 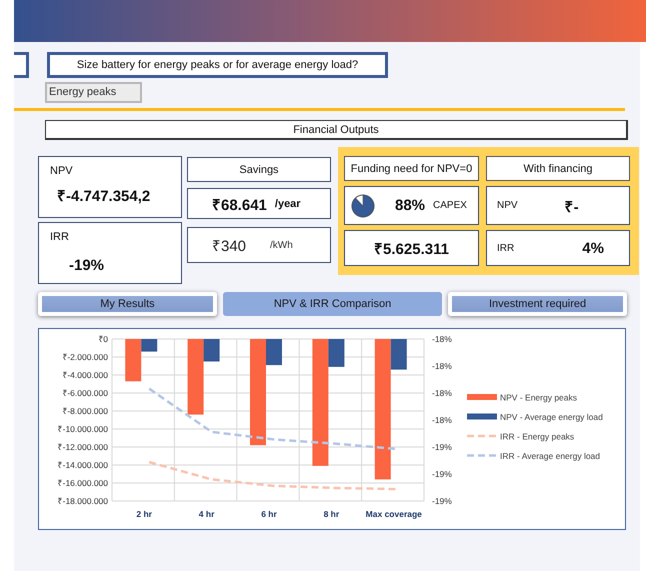 What do you see at coordinates (229, 246) in the screenshot?
I see `kwh-value: ₹340` at bounding box center [229, 246].